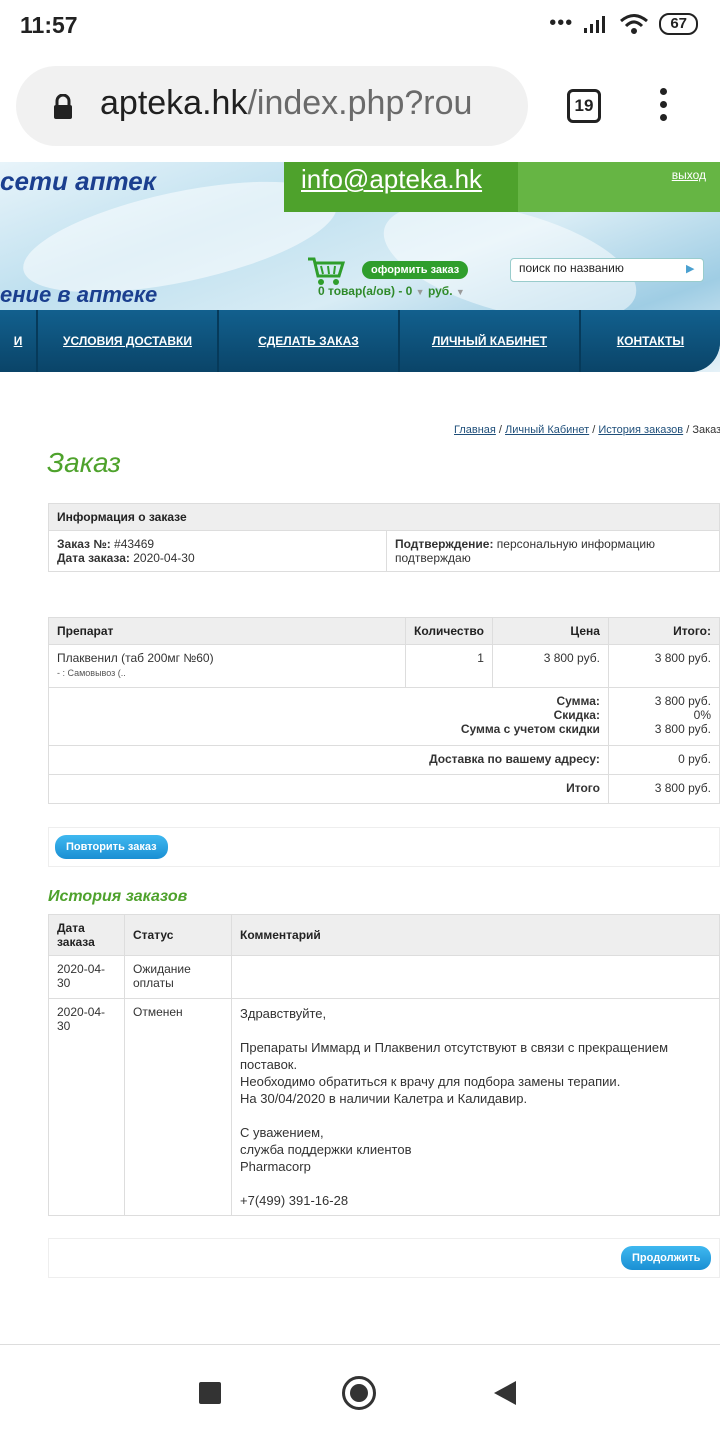  What do you see at coordinates (576, 715) in the screenshot?
I see `discount-label: Скидка:` at bounding box center [576, 715].